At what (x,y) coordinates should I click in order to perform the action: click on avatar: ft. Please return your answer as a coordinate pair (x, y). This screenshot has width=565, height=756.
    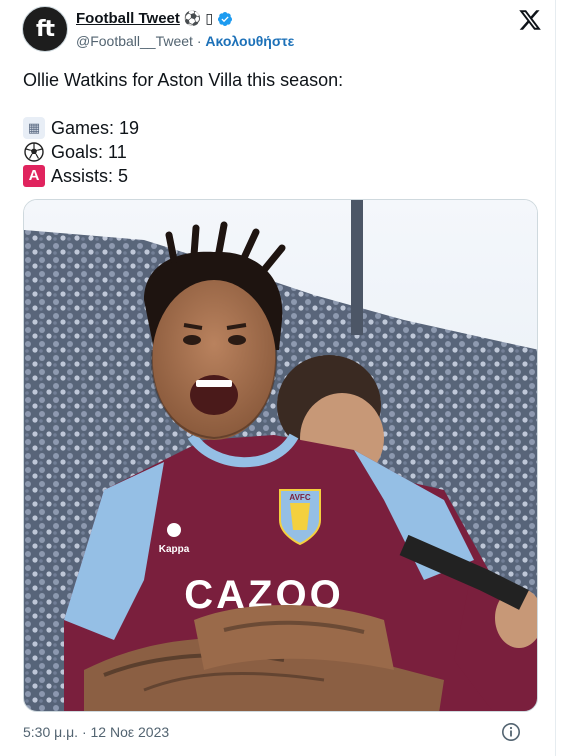
    Looking at the image, I should click on (45, 29).